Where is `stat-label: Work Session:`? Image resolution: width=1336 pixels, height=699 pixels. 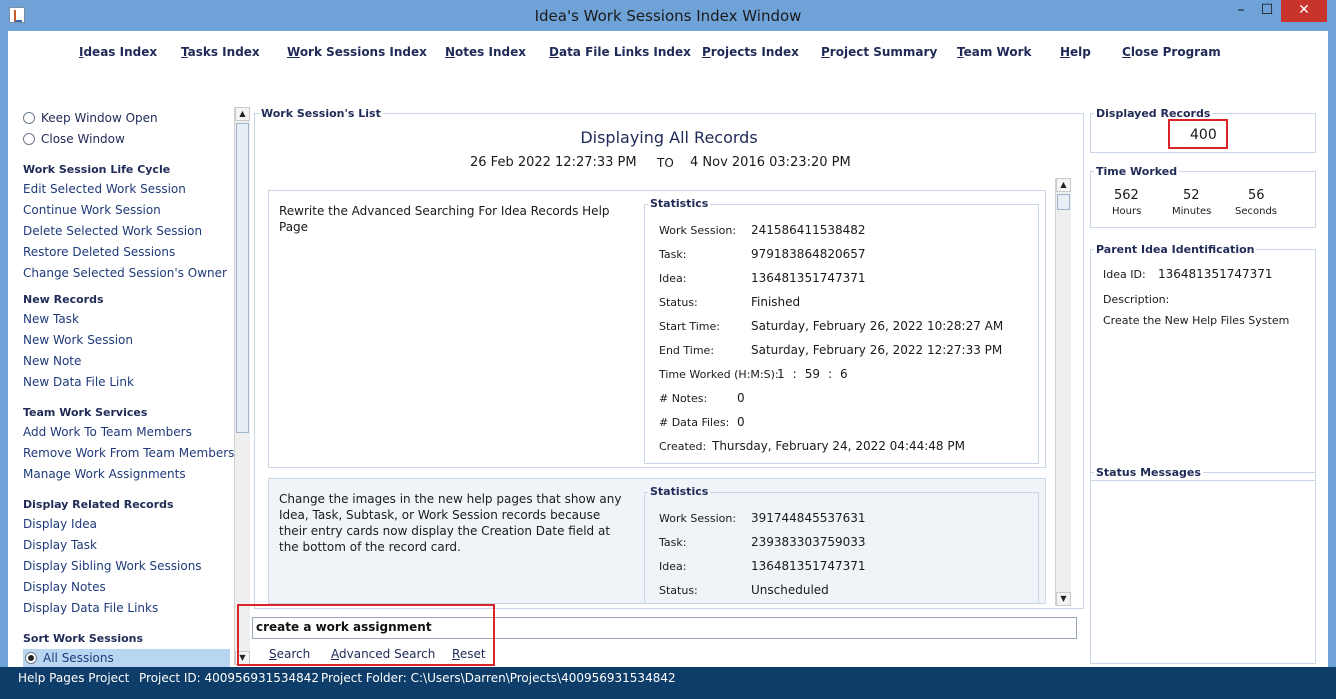 stat-label: Work Session: is located at coordinates (698, 230).